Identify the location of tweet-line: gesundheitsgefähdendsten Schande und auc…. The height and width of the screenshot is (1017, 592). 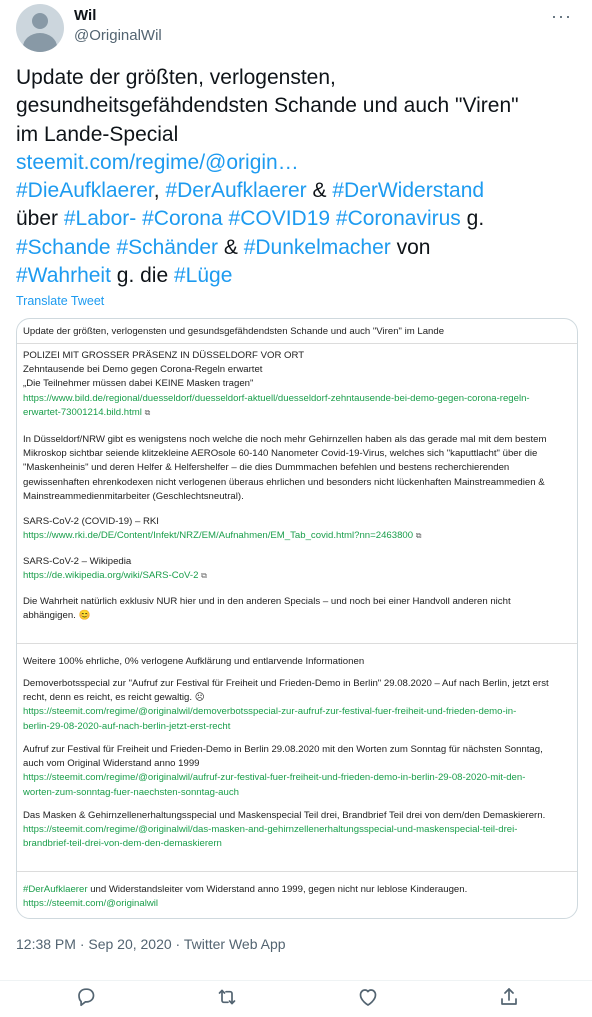
(267, 106).